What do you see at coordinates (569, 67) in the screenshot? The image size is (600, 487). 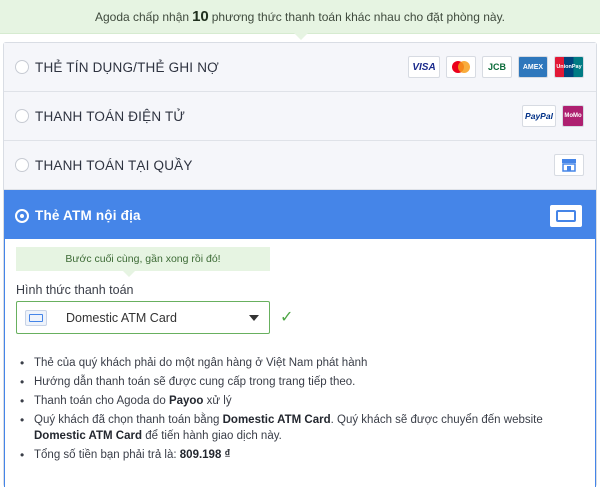 I see `unionpay-logo: UnionPay` at bounding box center [569, 67].